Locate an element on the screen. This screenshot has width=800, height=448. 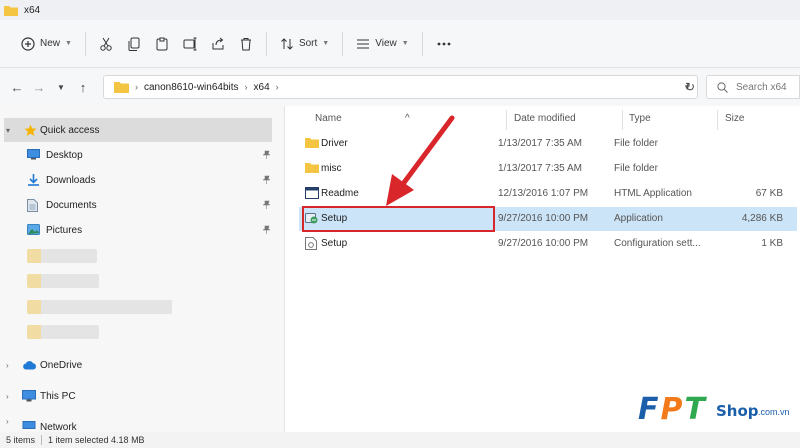
rename-button is located at coordinates (190, 44).